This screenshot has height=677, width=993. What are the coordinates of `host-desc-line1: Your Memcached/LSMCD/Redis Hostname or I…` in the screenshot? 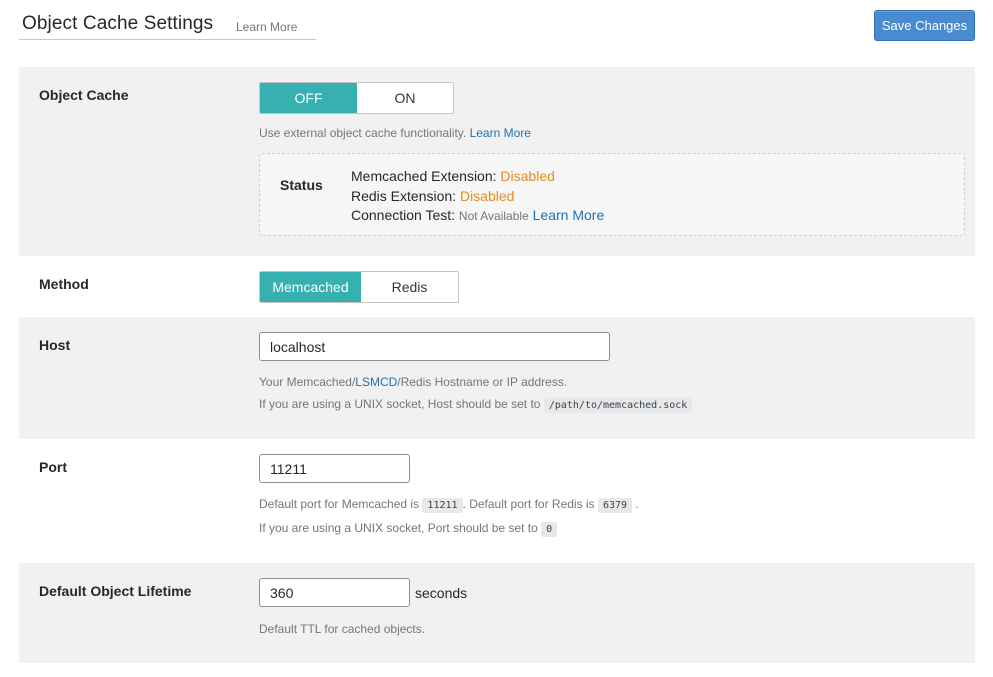 It's located at (475, 382).